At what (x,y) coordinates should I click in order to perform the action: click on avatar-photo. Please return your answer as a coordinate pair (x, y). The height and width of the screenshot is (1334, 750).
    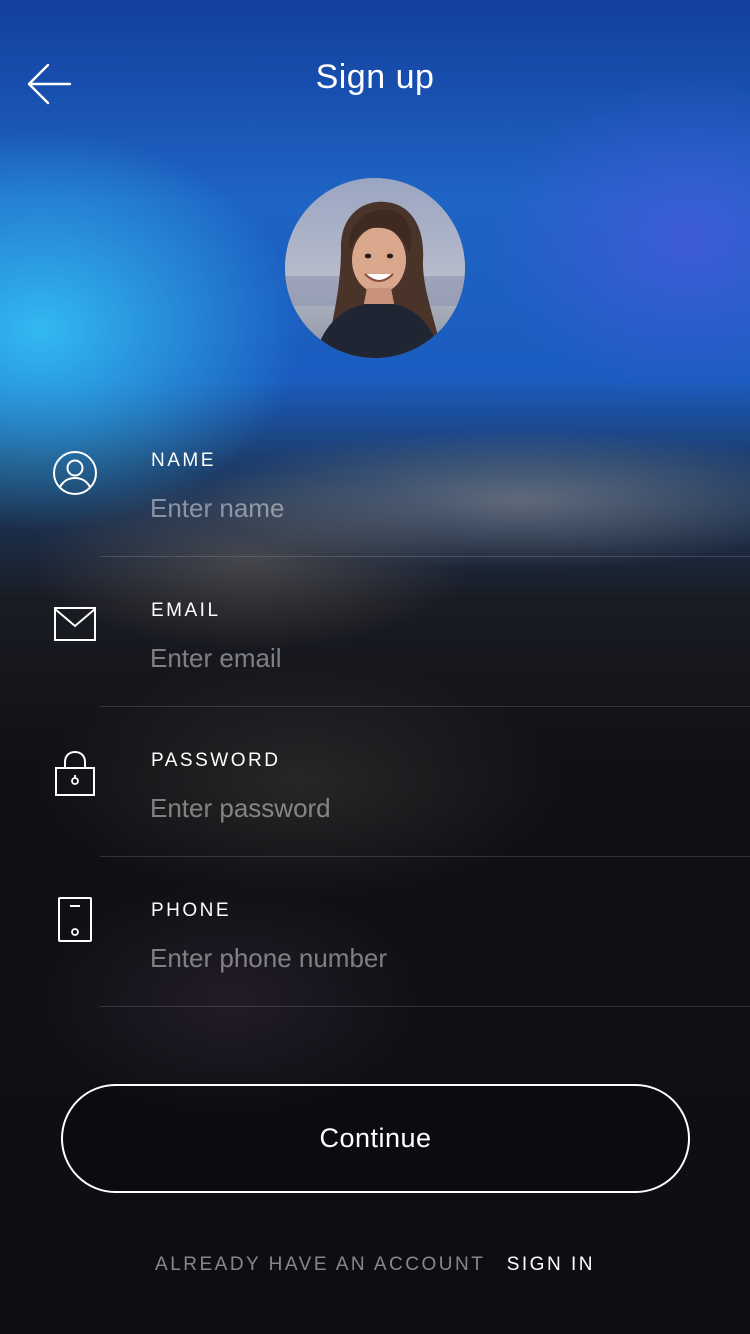
    Looking at the image, I should click on (375, 268).